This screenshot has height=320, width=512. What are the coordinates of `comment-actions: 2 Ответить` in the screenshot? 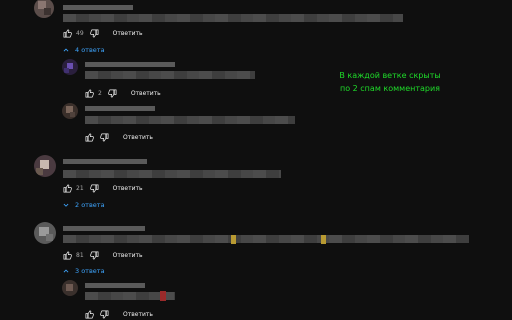 It's located at (123, 93).